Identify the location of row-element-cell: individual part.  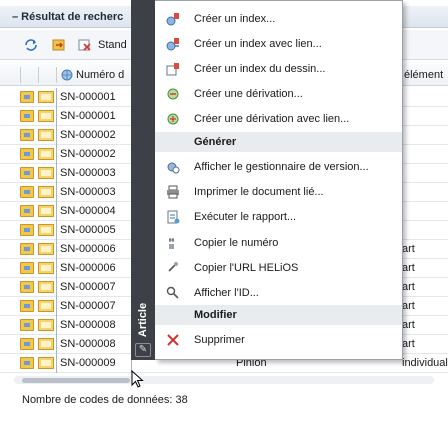
(425, 363).